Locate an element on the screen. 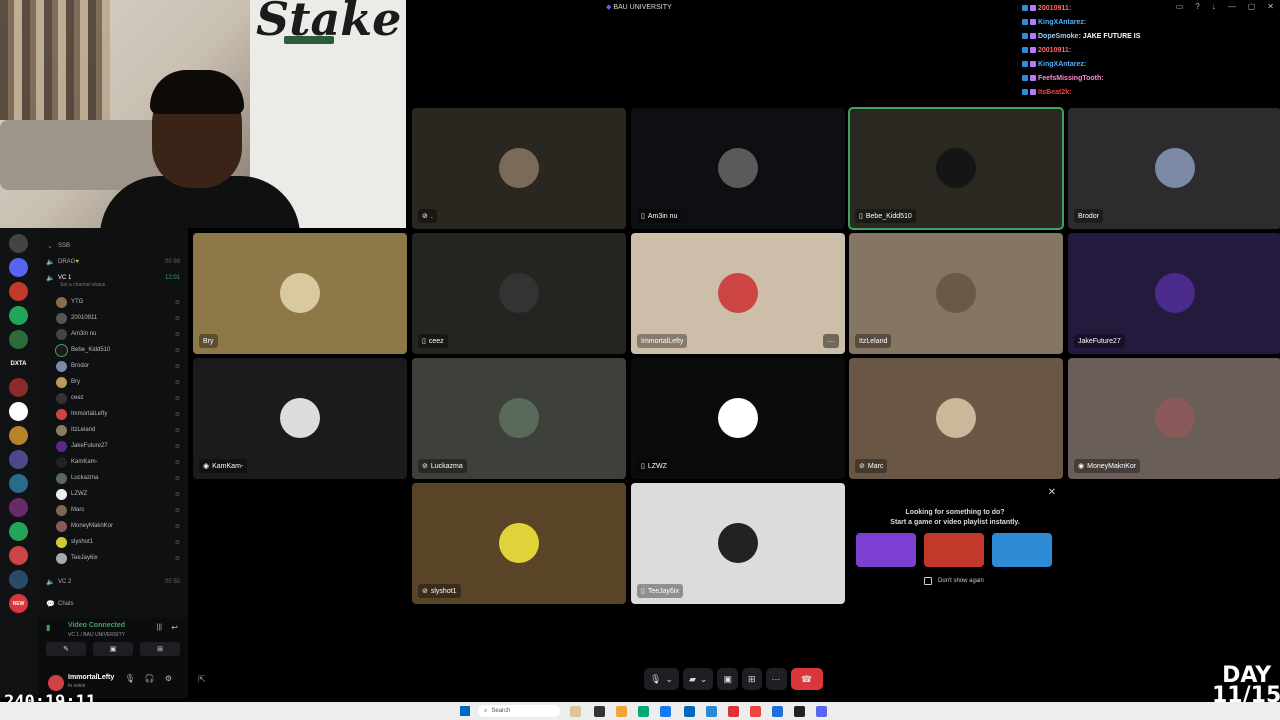 The height and width of the screenshot is (720, 1280). close-button: ✕ is located at coordinates (1270, 6).